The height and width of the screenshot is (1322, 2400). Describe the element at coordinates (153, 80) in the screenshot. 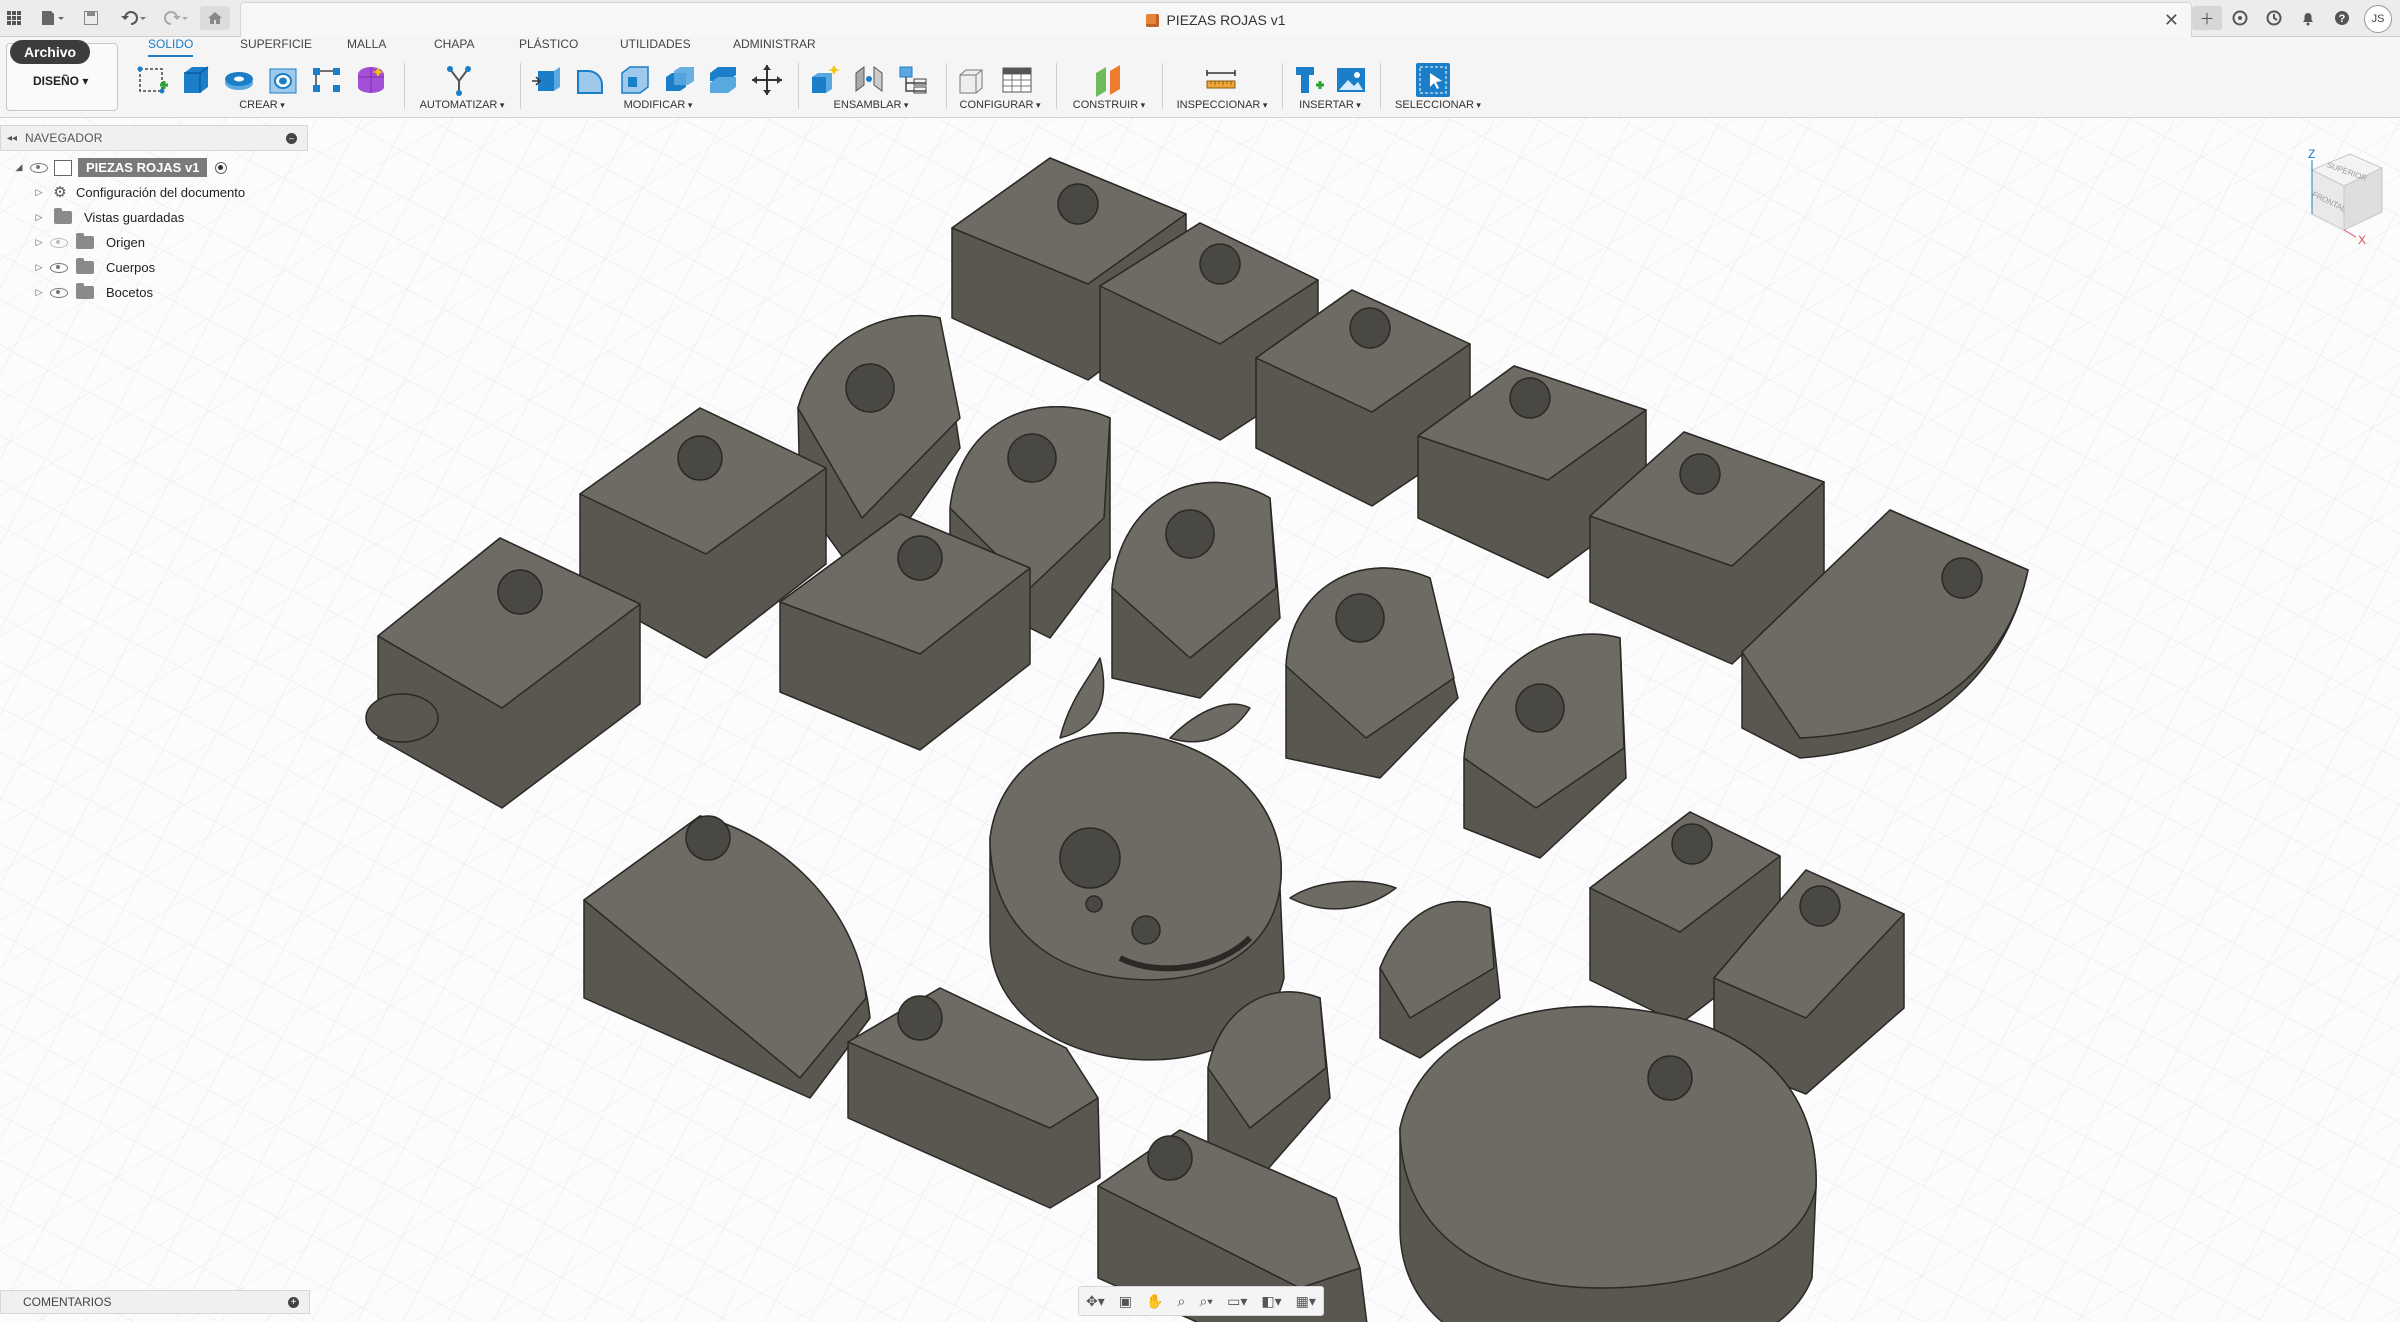

I see `create-sketch-icon` at that location.